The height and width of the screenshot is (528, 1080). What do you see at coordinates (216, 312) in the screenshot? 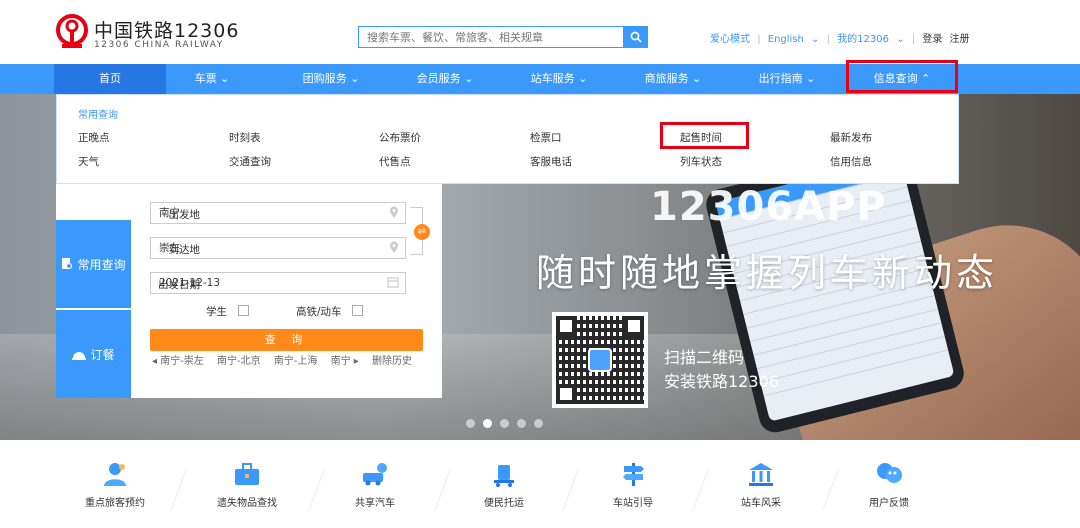
I see `student-label: 学生` at bounding box center [216, 312].